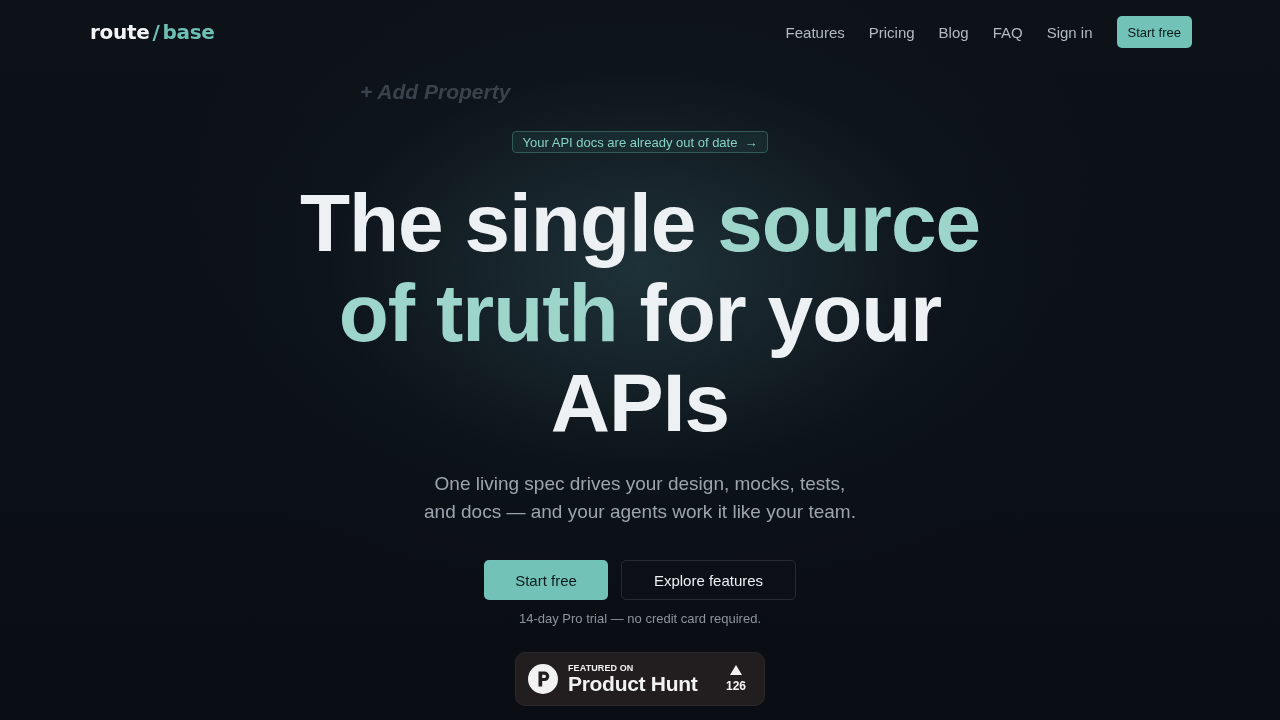 The width and height of the screenshot is (1280, 720). I want to click on nav-link: Pricing, so click(891, 32).